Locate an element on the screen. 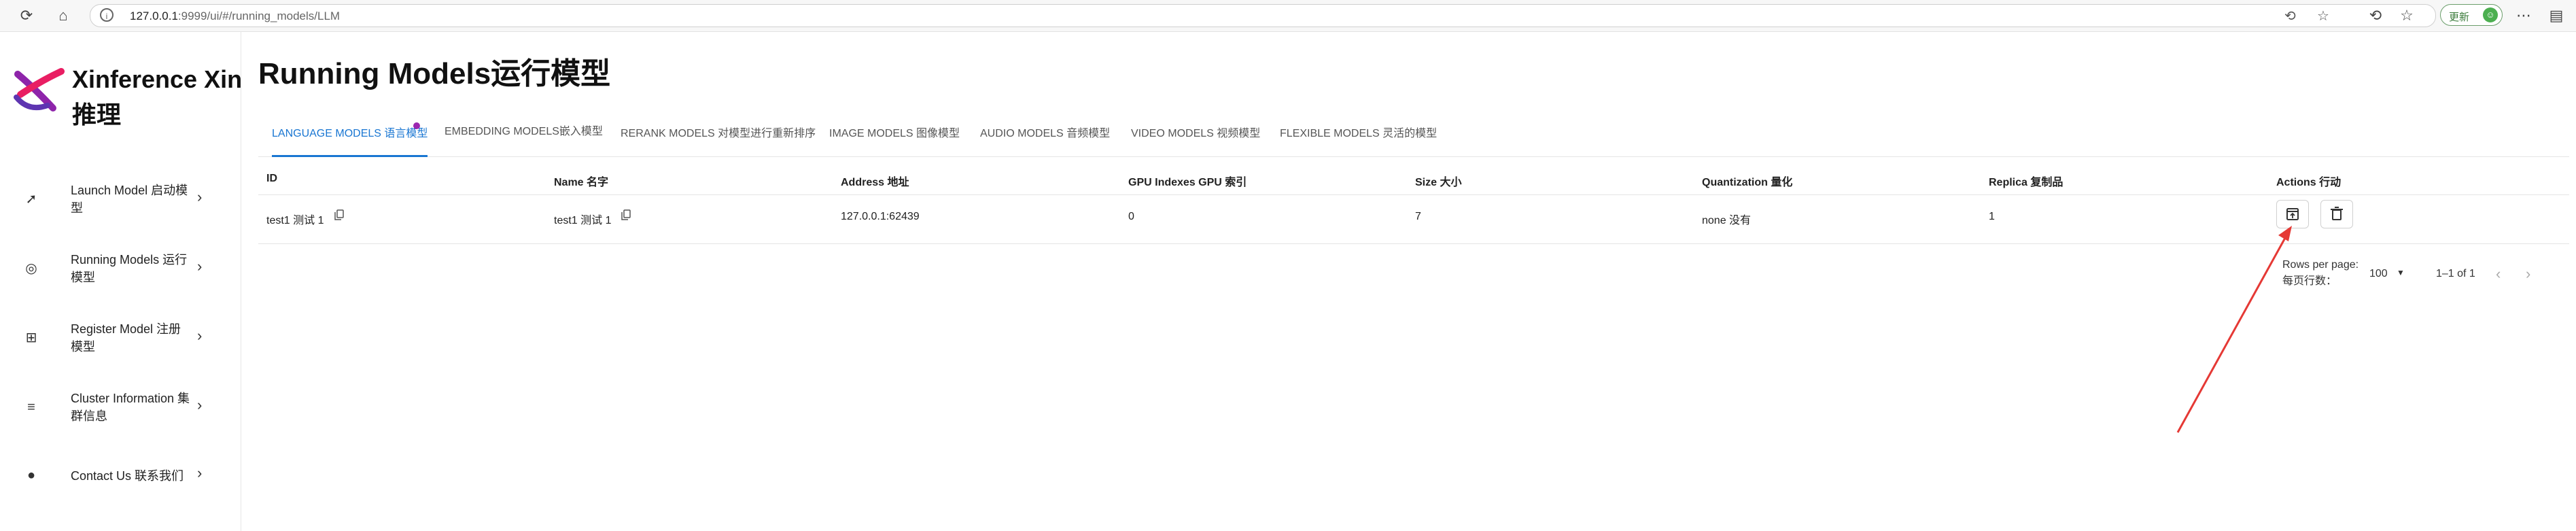 The width and height of the screenshot is (2576, 531). delete-model-button is located at coordinates (2336, 214).